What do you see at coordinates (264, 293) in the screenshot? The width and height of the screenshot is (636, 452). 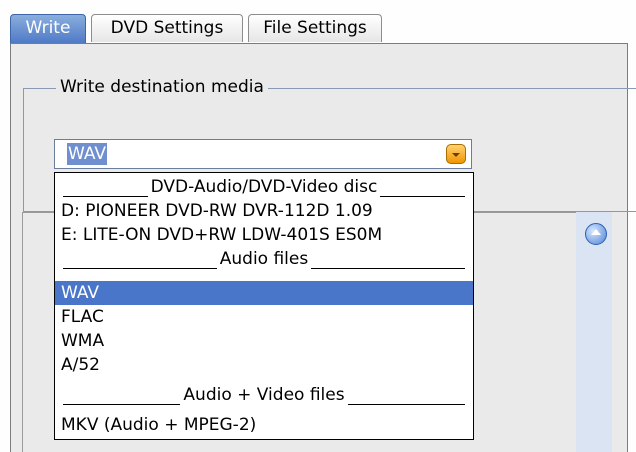 I see `dropdown-option-wav: WAV` at bounding box center [264, 293].